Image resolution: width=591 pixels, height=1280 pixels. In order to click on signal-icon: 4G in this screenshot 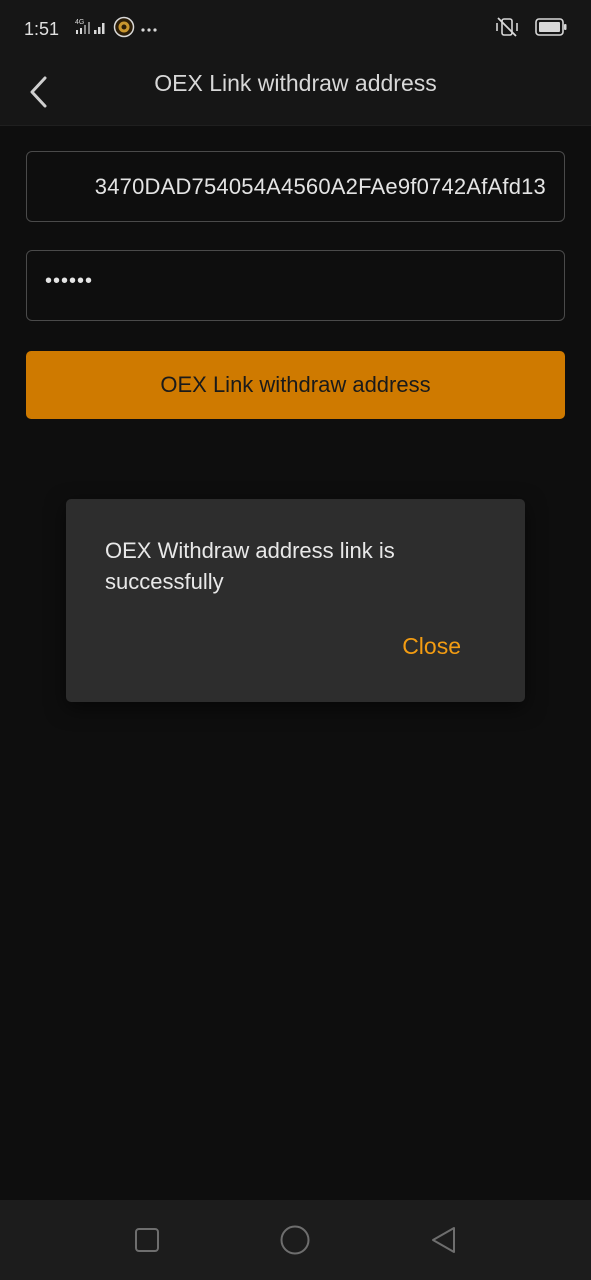, I will do `click(90, 29)`.